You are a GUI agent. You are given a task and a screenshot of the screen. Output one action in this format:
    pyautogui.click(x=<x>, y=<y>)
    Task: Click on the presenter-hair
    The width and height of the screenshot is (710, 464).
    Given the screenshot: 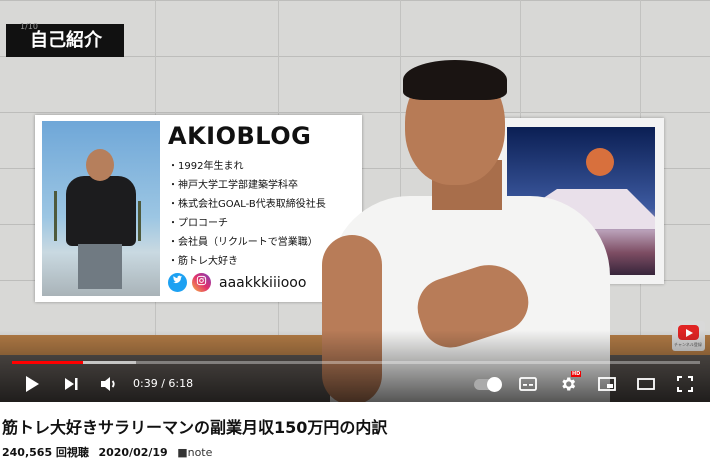 What is the action you would take?
    pyautogui.click(x=455, y=80)
    